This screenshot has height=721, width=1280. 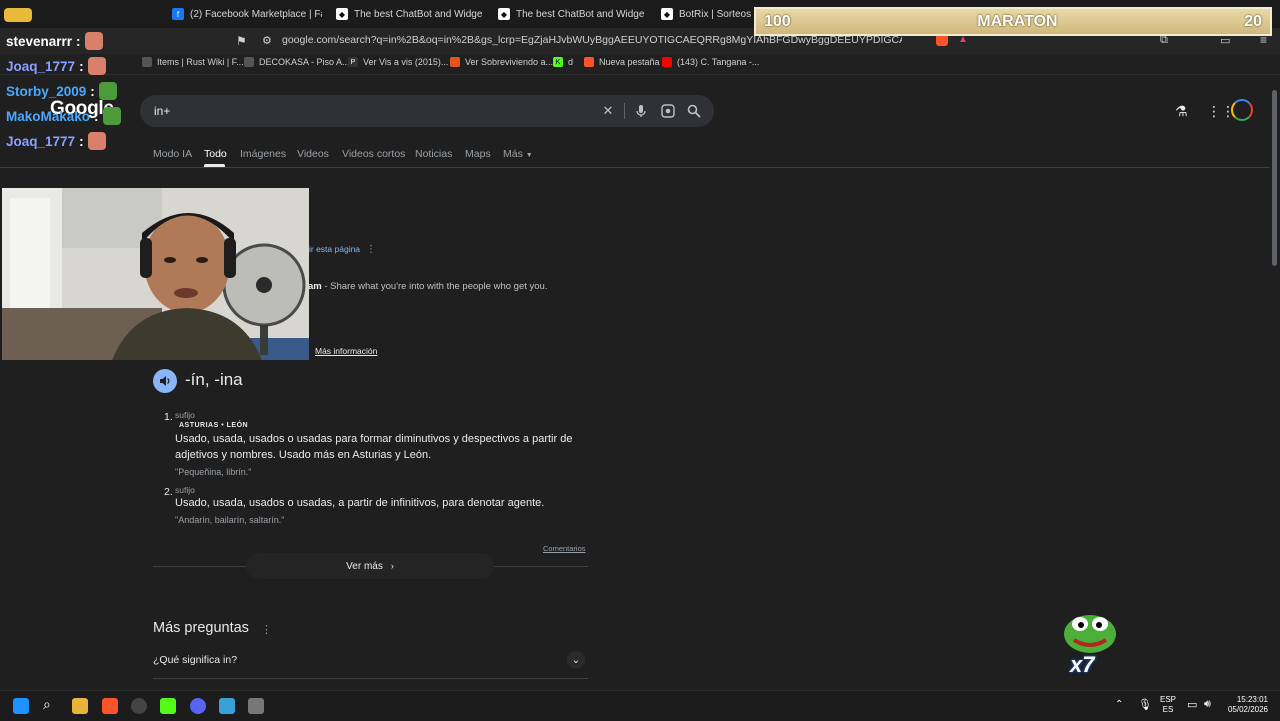 What do you see at coordinates (513, 154) in the screenshot?
I see `tab-mas-label: Más` at bounding box center [513, 154].